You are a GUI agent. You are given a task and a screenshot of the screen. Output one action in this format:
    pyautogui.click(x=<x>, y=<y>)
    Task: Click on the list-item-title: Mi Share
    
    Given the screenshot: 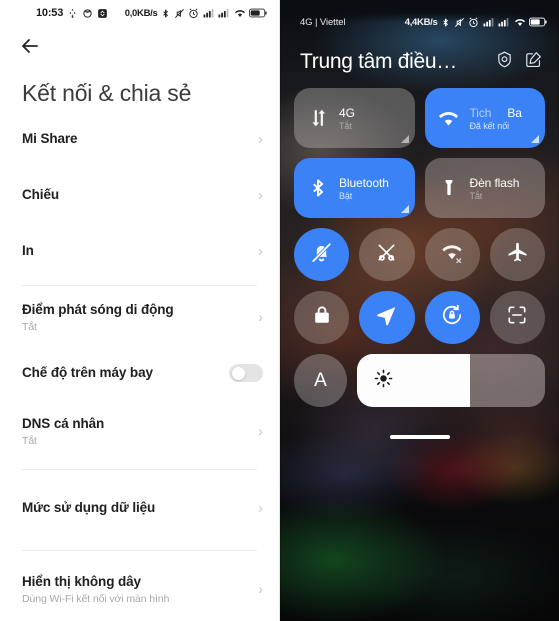 What is the action you would take?
    pyautogui.click(x=50, y=138)
    